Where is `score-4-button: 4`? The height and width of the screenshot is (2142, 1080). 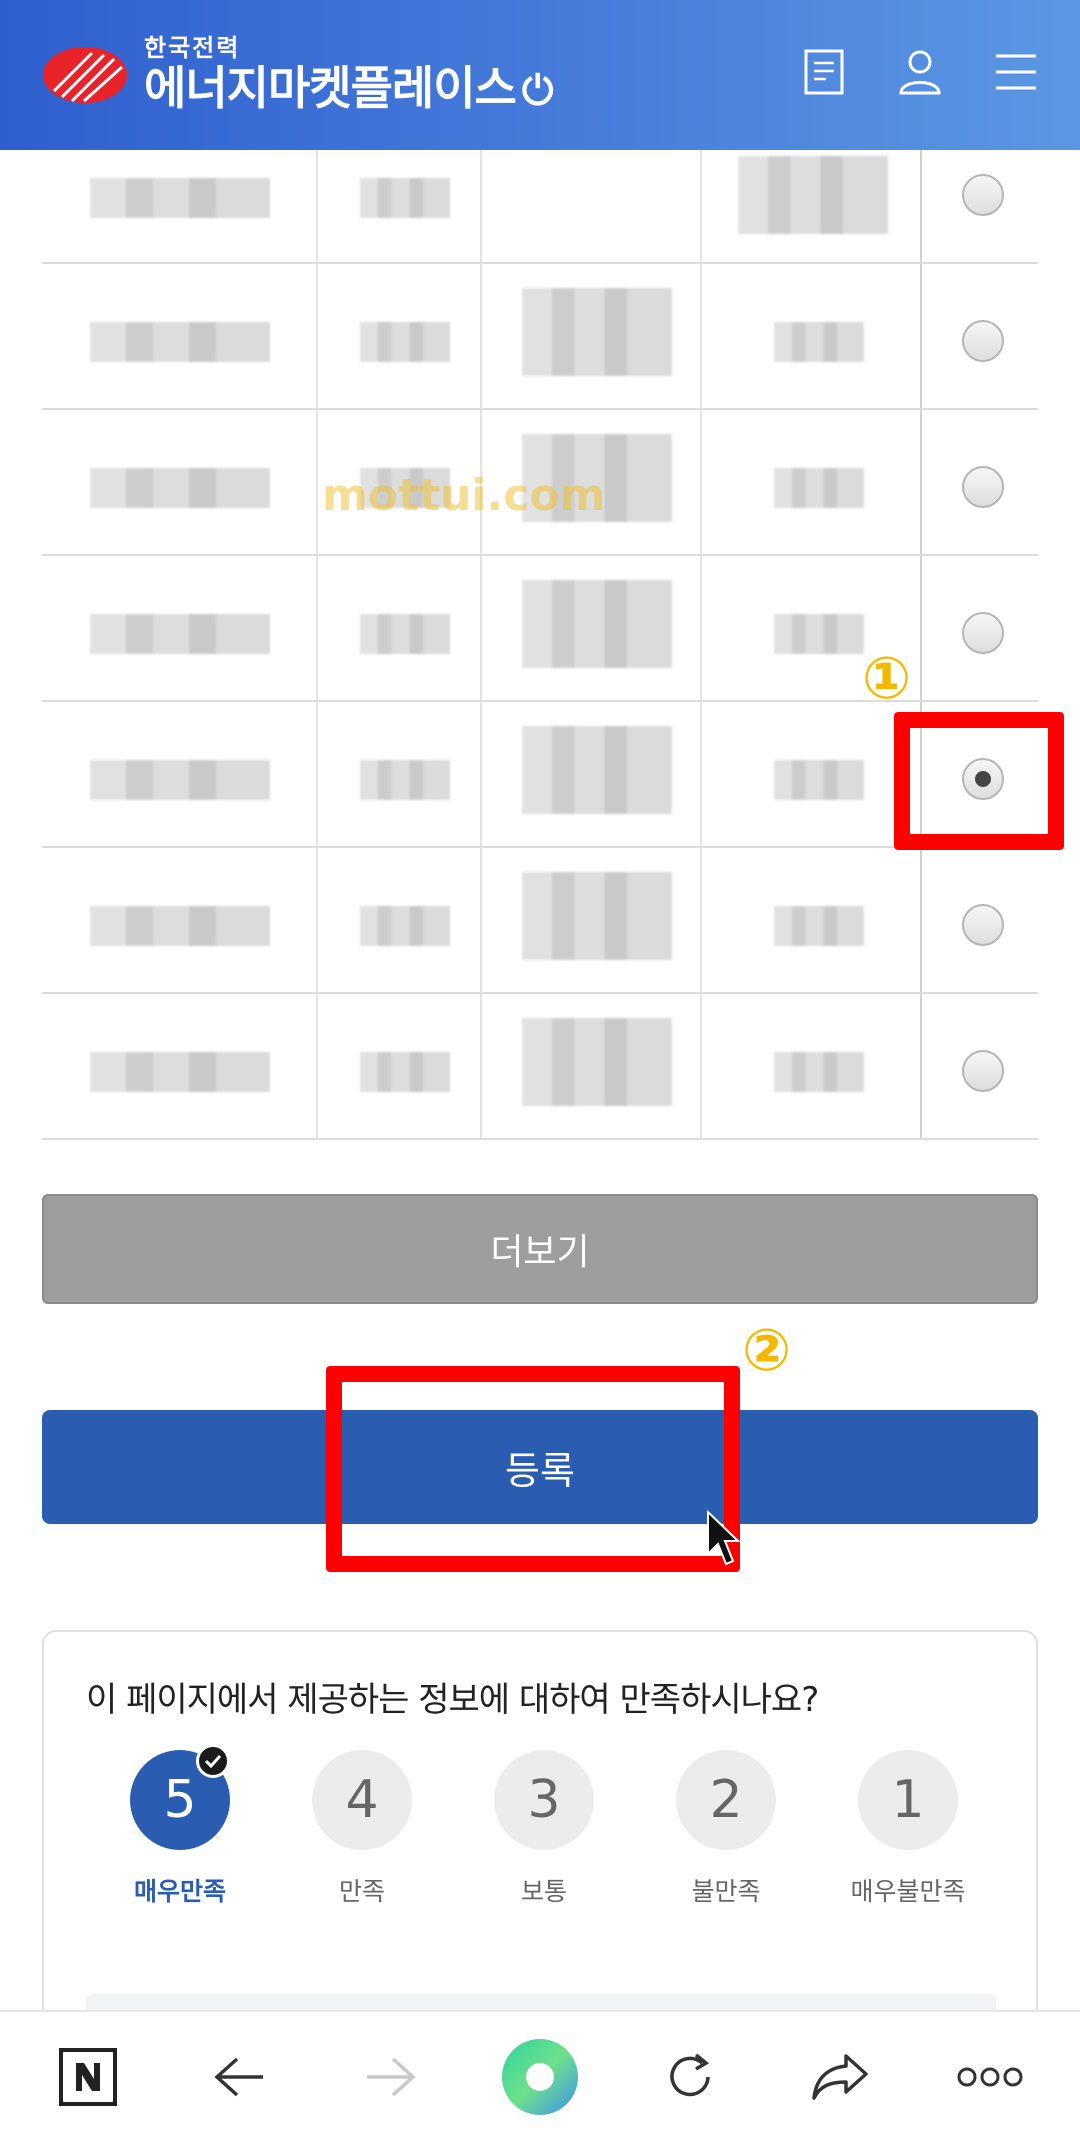
score-4-button: 4 is located at coordinates (362, 1800).